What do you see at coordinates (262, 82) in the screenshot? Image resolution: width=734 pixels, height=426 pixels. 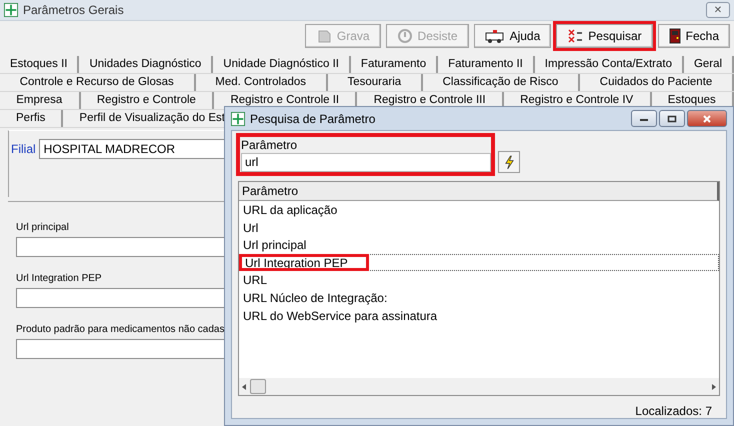 I see `tab: Med. Controlados` at bounding box center [262, 82].